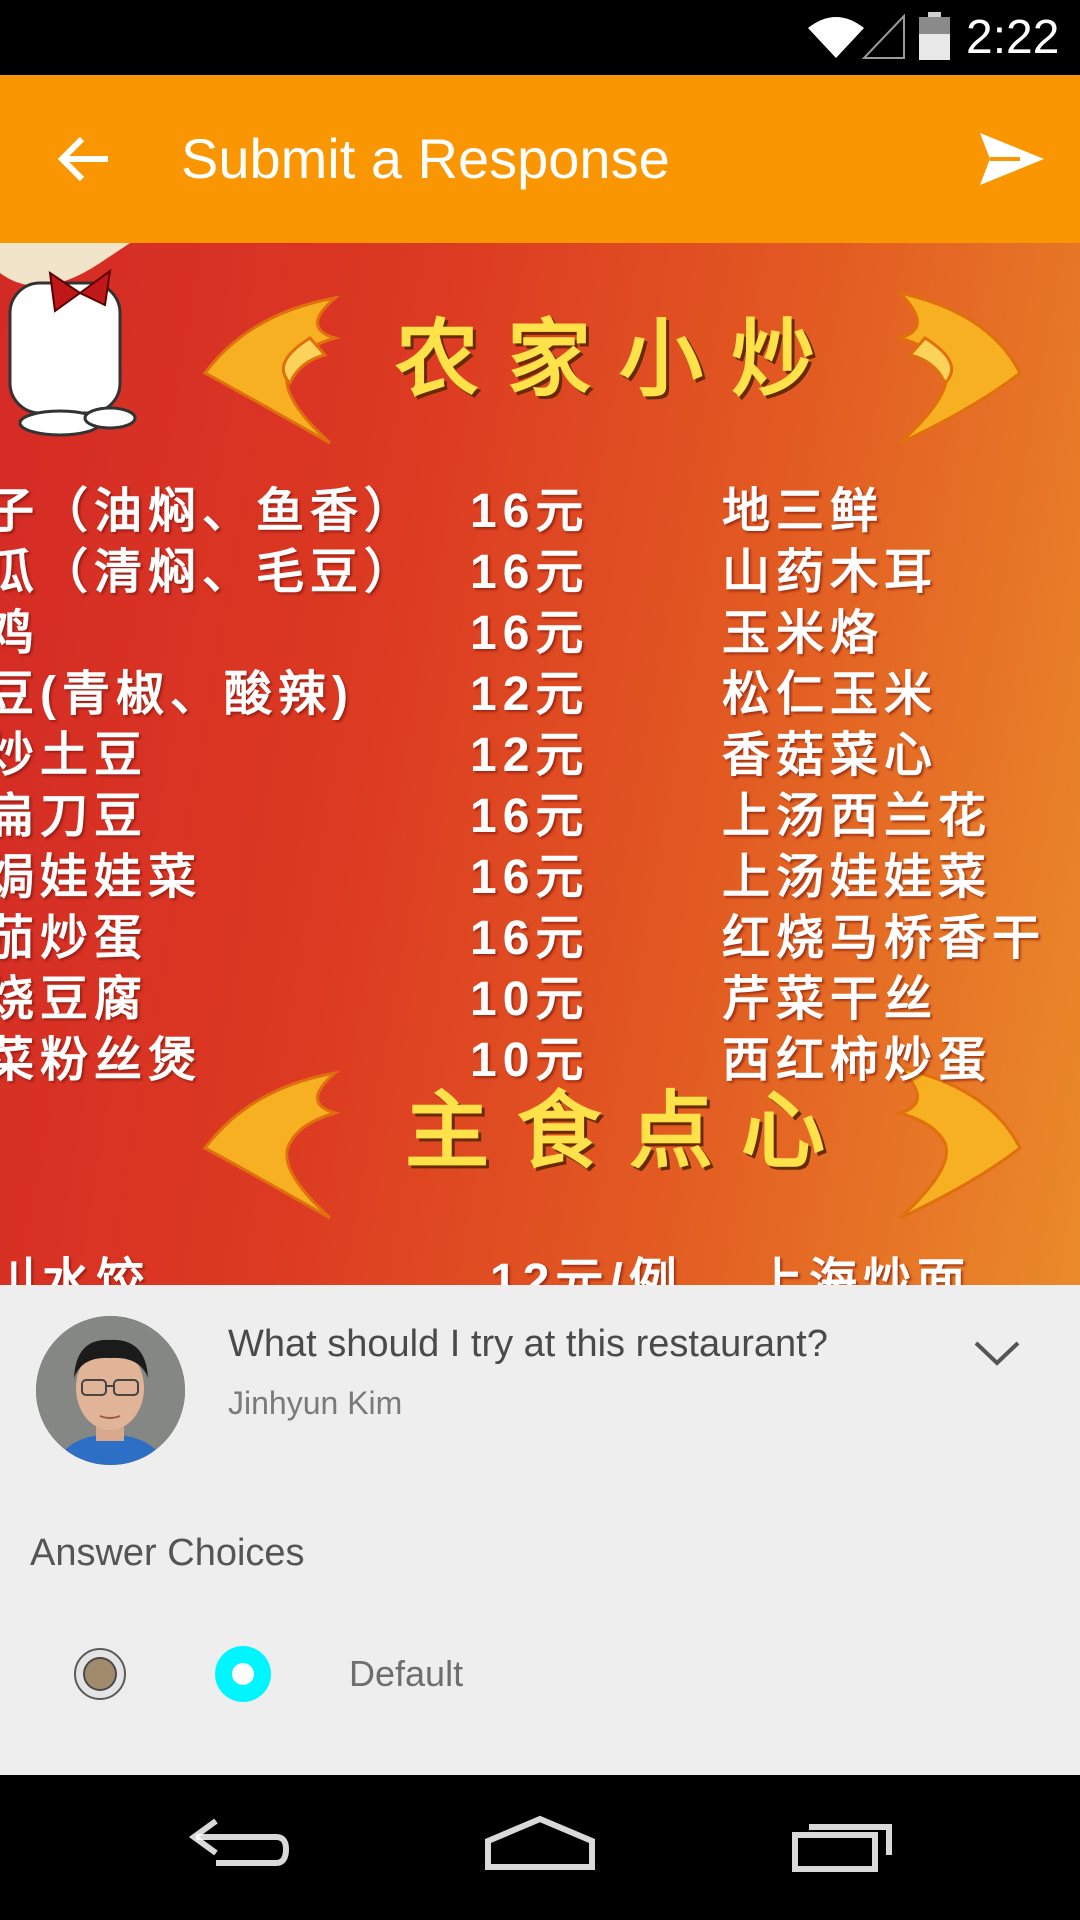  What do you see at coordinates (857, 816) in the screenshot?
I see `menu-right-item: 上汤西兰花` at bounding box center [857, 816].